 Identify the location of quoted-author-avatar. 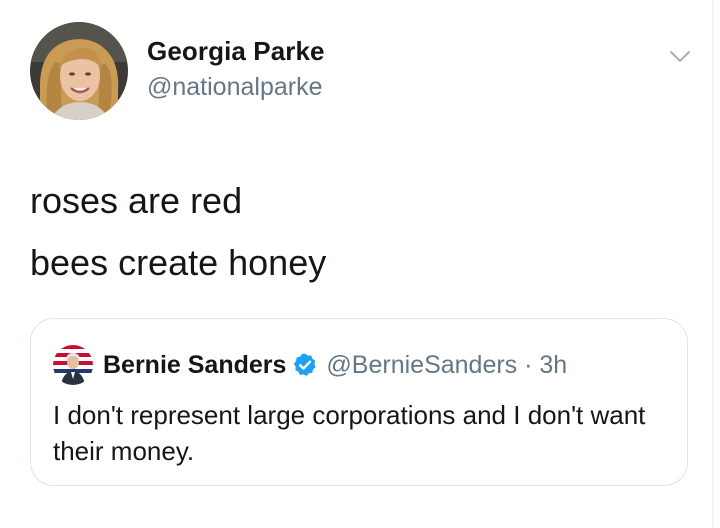
(73, 365).